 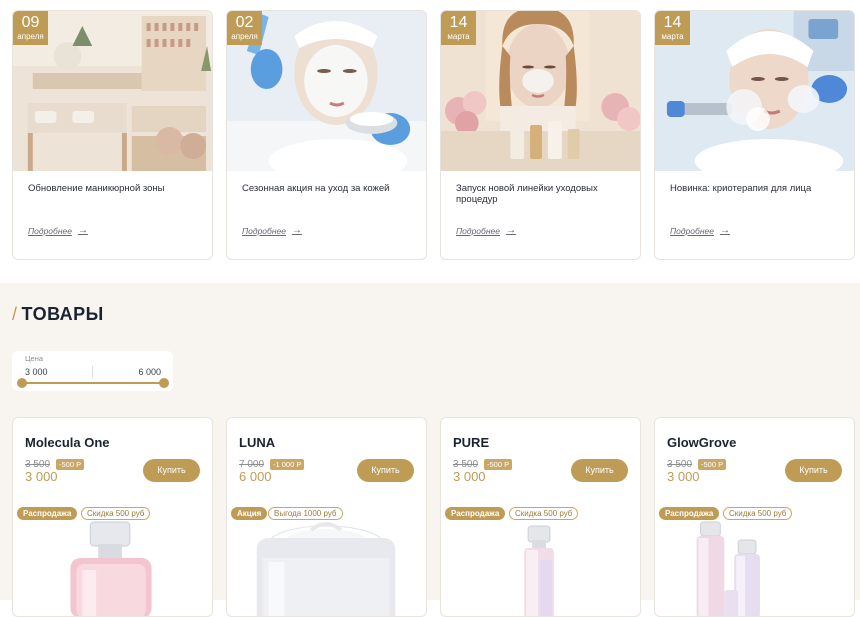 I want to click on price-slider-min-handle, so click(x=22, y=383).